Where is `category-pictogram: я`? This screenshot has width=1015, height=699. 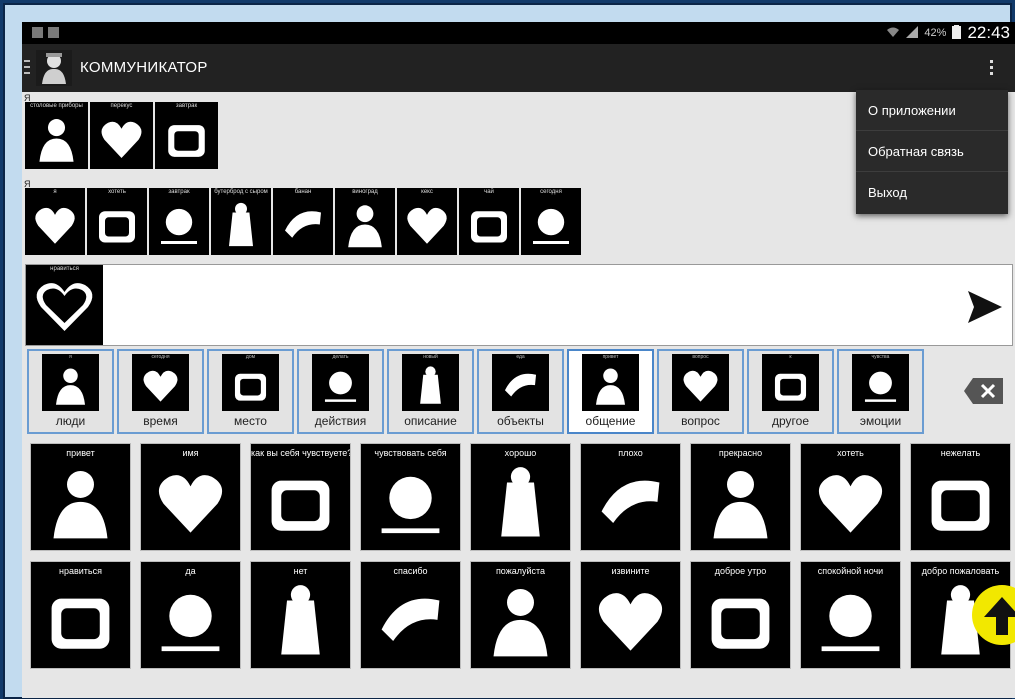 category-pictogram: я is located at coordinates (70, 382).